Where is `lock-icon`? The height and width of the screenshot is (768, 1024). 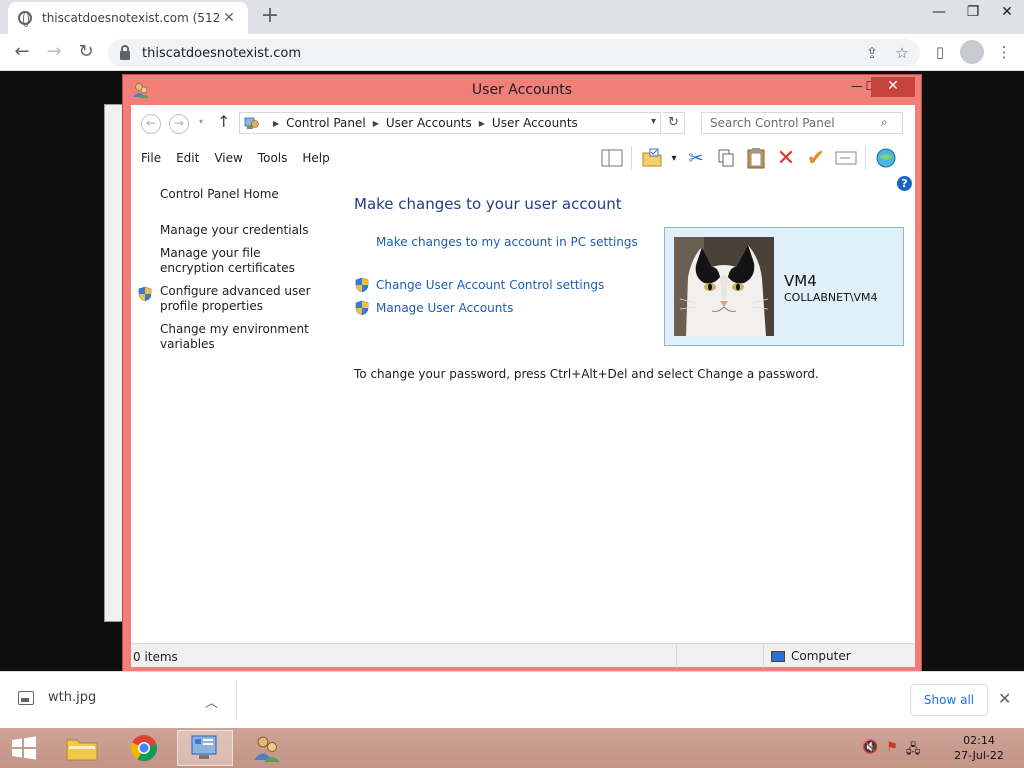 lock-icon is located at coordinates (125, 52).